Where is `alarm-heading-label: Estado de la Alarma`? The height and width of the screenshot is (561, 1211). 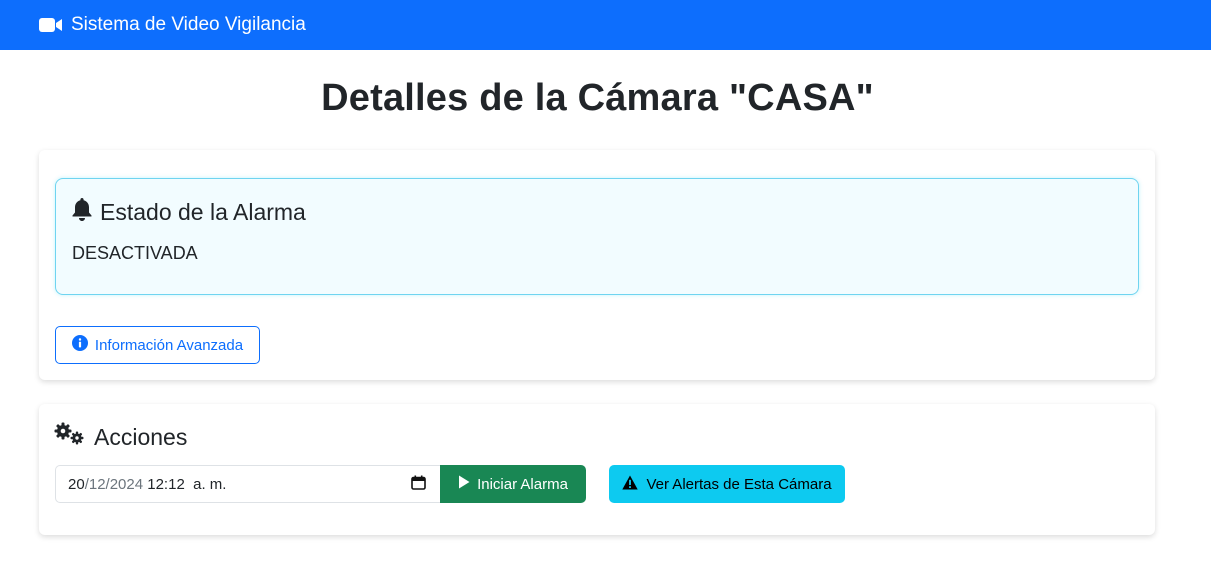
alarm-heading-label: Estado de la Alarma is located at coordinates (203, 211).